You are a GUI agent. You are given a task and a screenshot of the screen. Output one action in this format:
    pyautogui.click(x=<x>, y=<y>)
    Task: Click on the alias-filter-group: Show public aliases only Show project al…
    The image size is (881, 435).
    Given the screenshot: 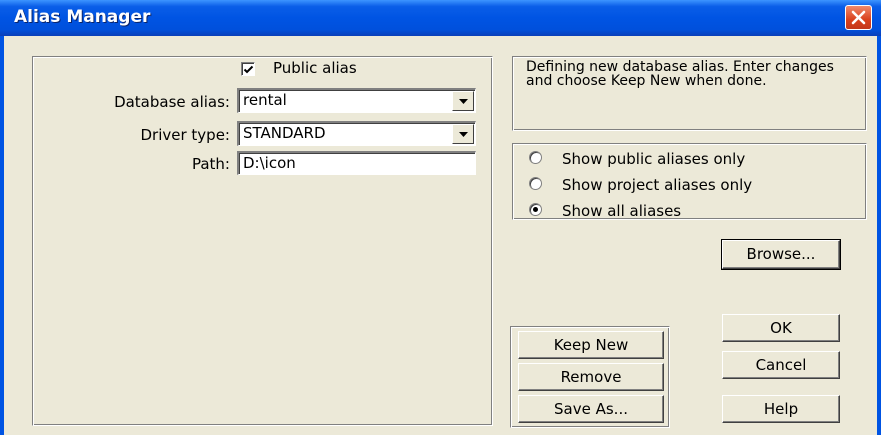 What is the action you would take?
    pyautogui.click(x=689, y=181)
    